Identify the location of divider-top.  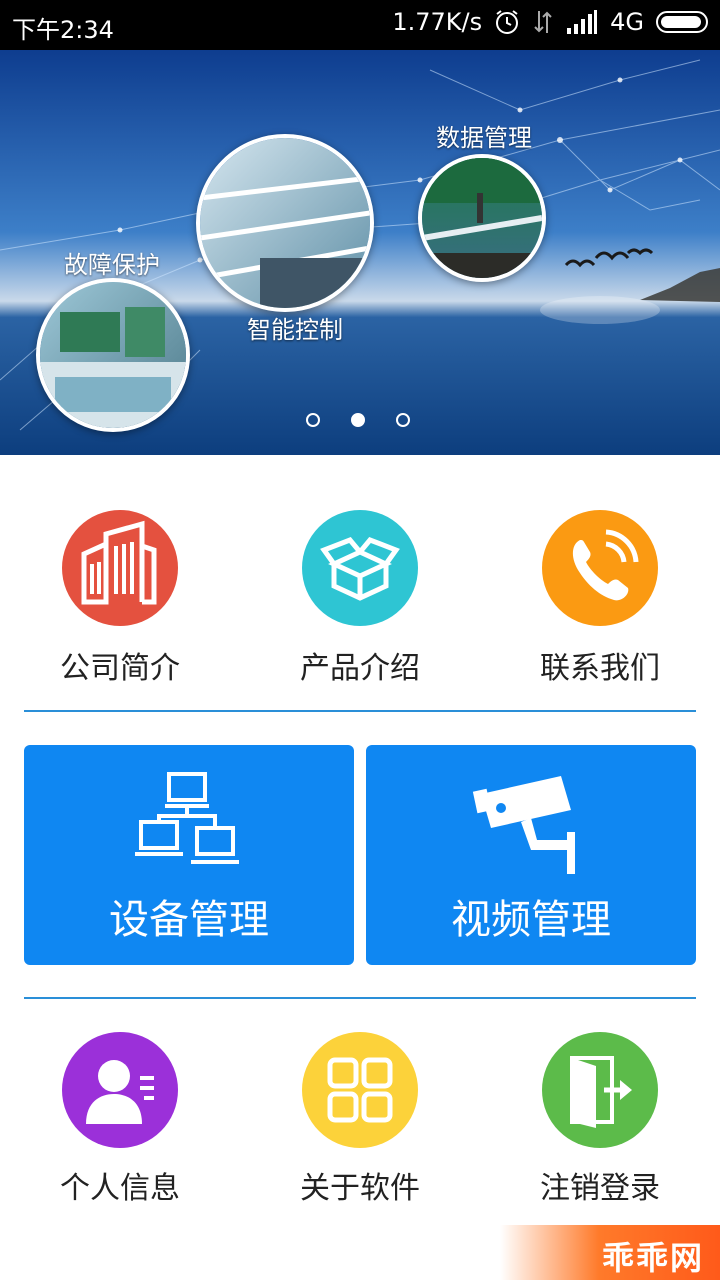
(360, 711).